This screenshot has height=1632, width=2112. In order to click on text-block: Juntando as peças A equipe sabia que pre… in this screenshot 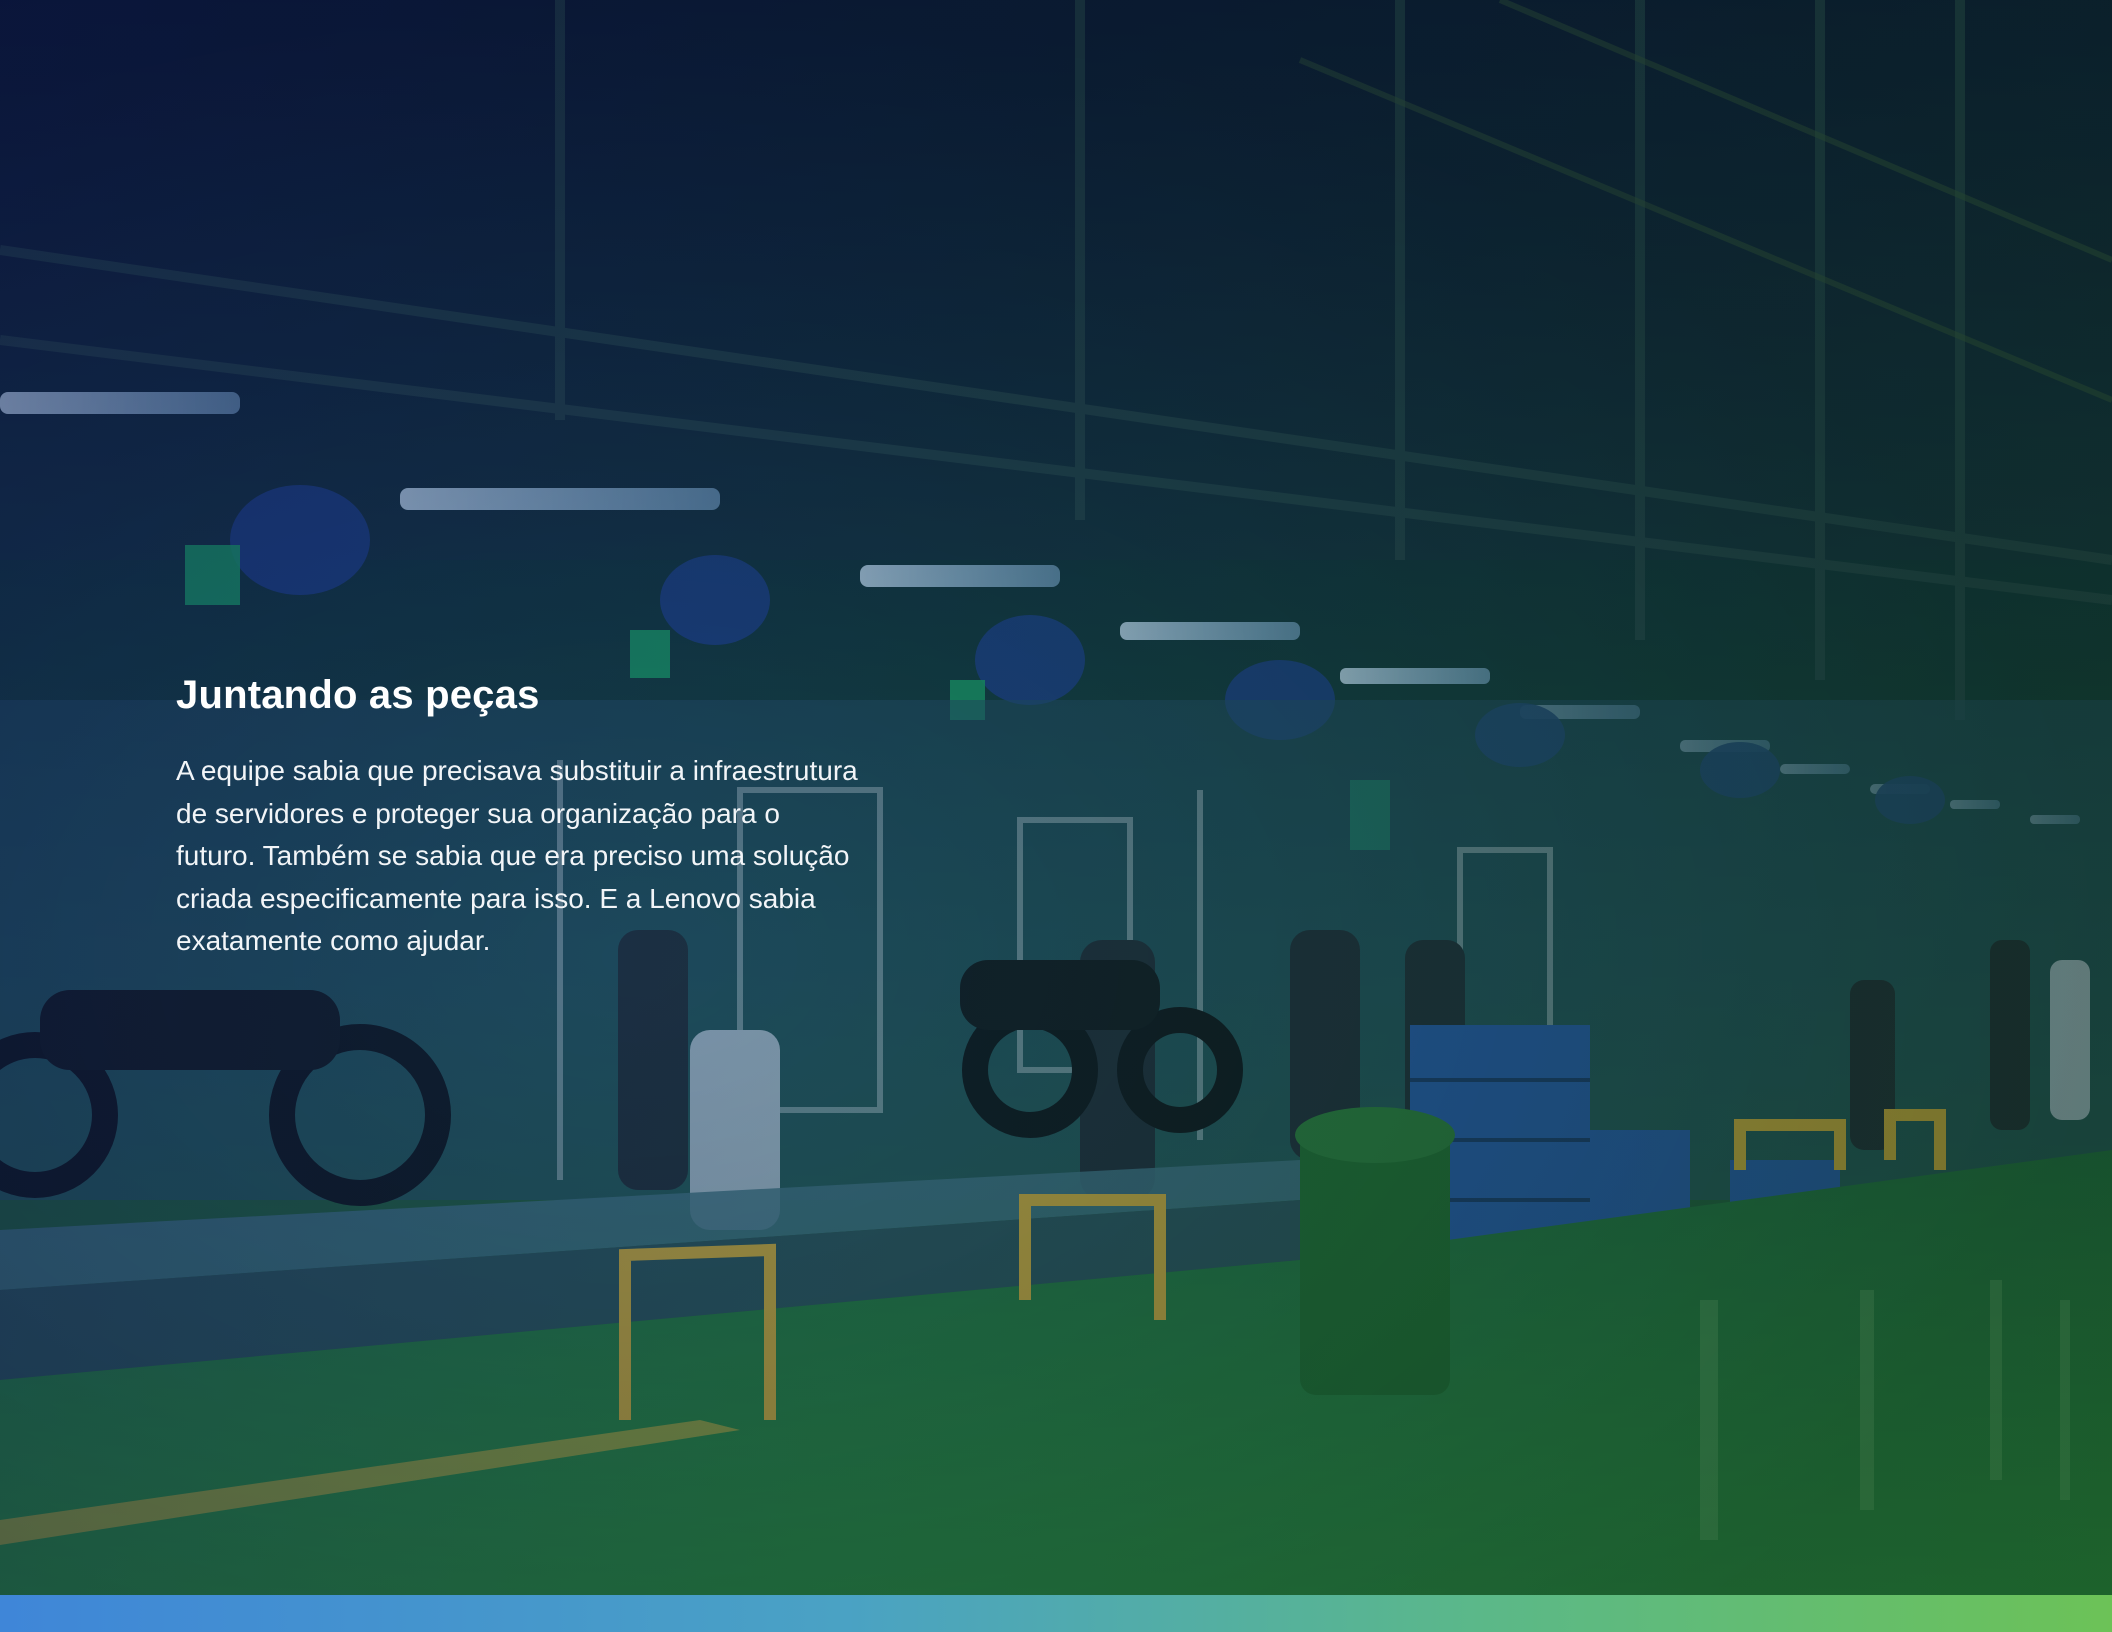, I will do `click(591, 815)`.